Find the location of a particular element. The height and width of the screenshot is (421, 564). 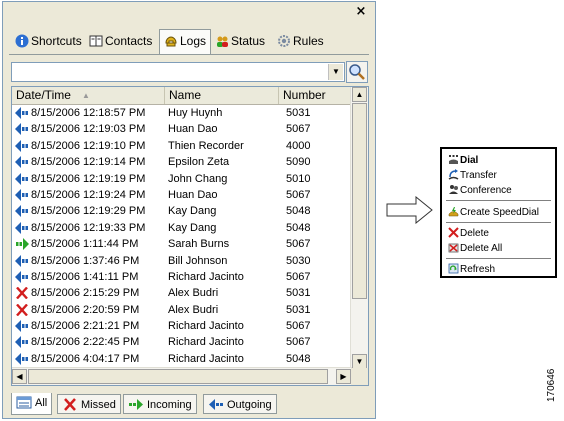

column-header-datetime: Date/Time ▲ is located at coordinates (88, 95).